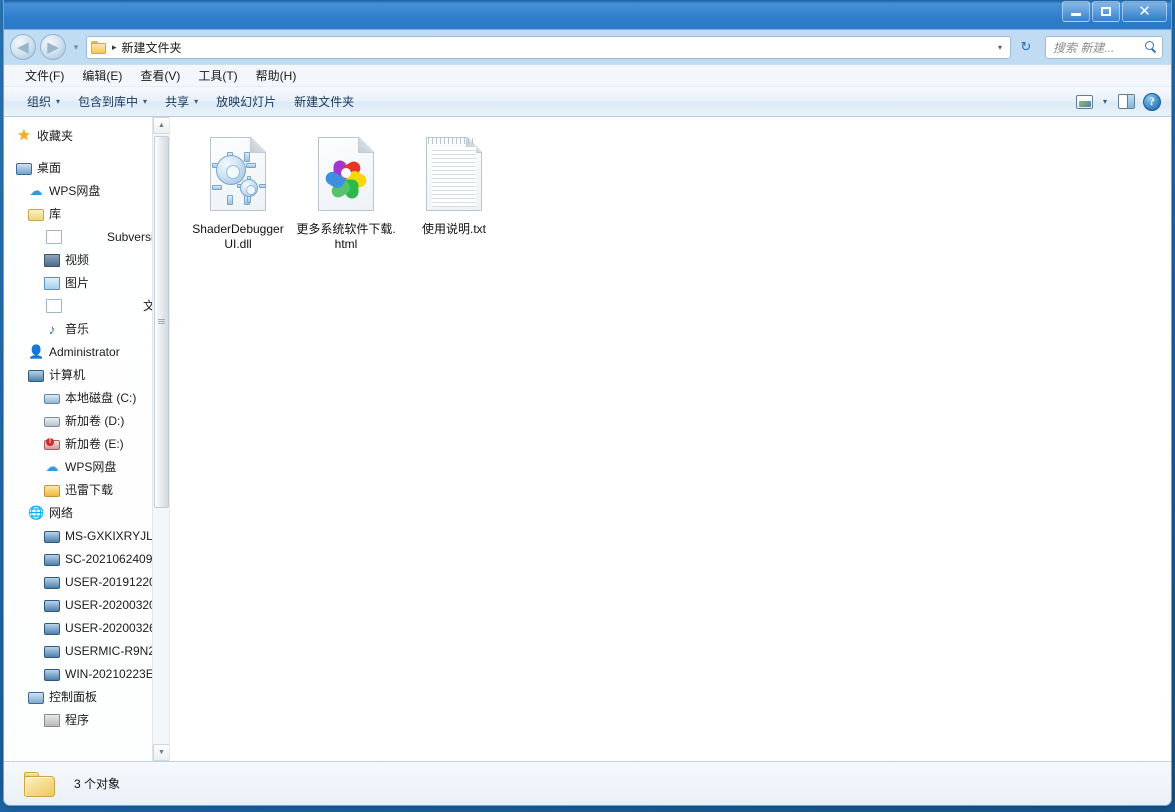  Describe the element at coordinates (112, 558) in the screenshot. I see `tree-item-label: SC-20210624091` at that location.